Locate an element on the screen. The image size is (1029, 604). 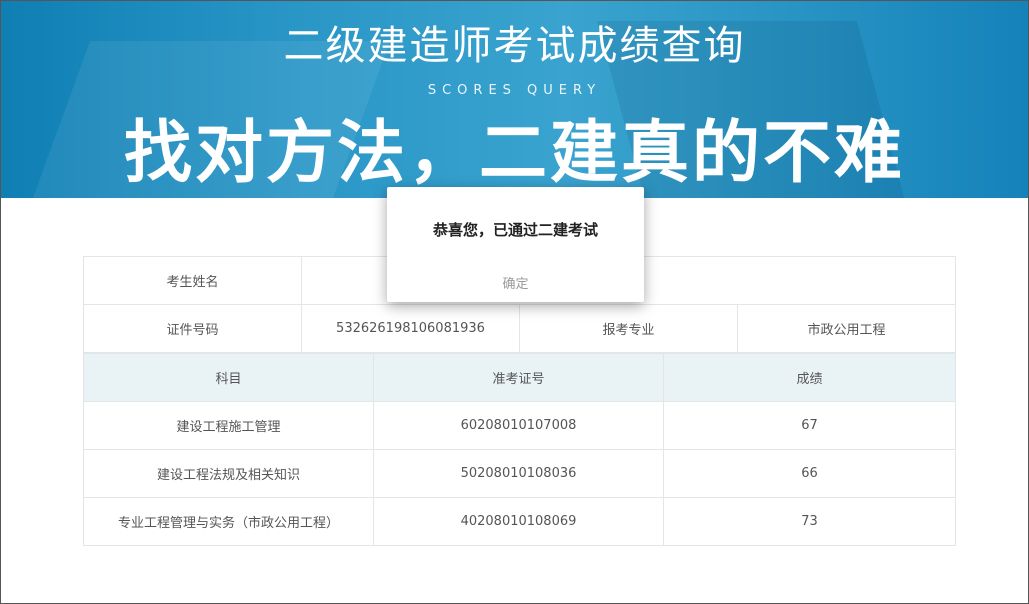
ticket-cell: 40208010108069 is located at coordinates (518, 521).